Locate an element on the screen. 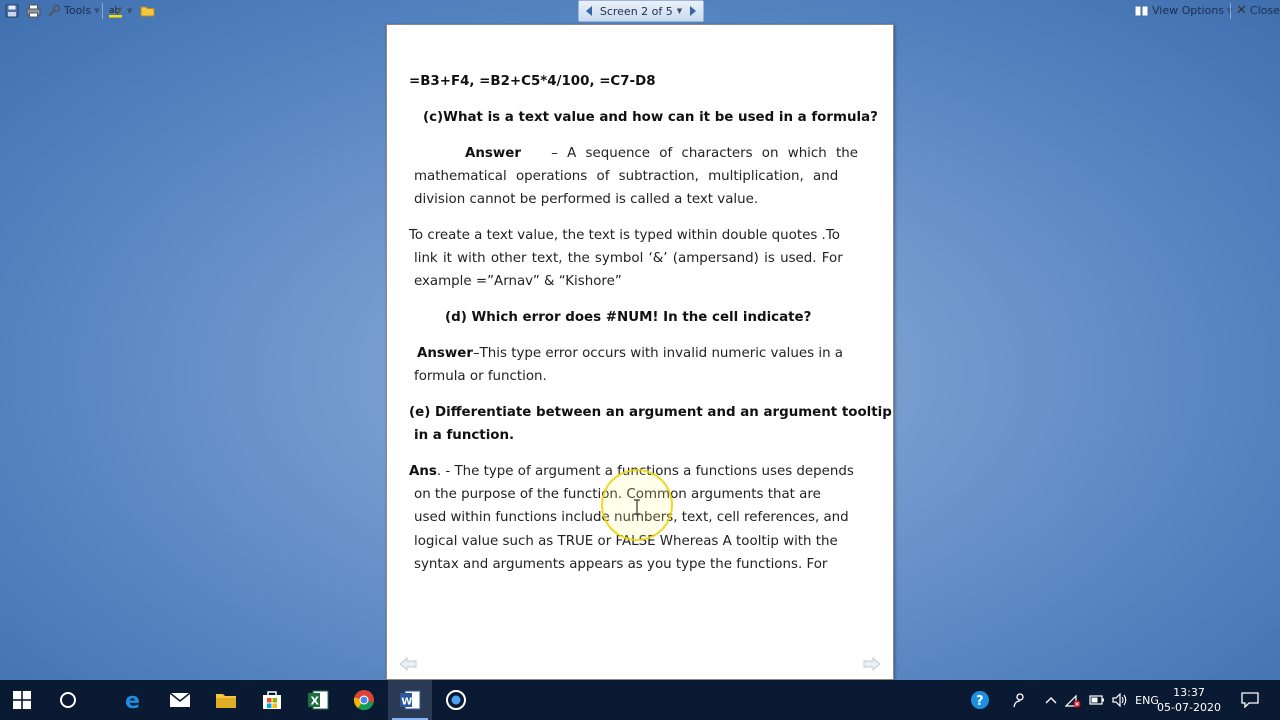 Image resolution: width=1280 pixels, height=720 pixels. save-icon is located at coordinates (12, 10).